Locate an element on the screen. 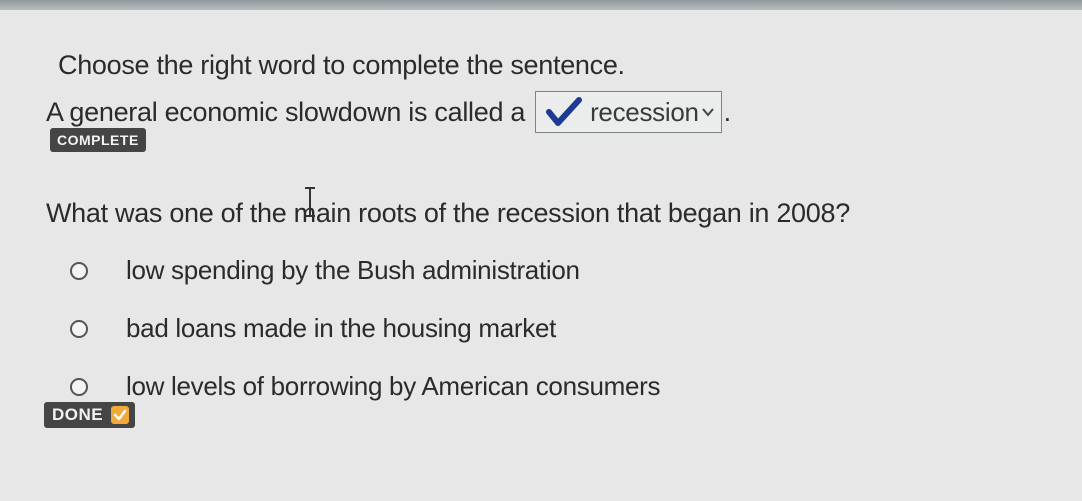  answer-option-2: bad loans made in the housing market is located at coordinates (313, 328).